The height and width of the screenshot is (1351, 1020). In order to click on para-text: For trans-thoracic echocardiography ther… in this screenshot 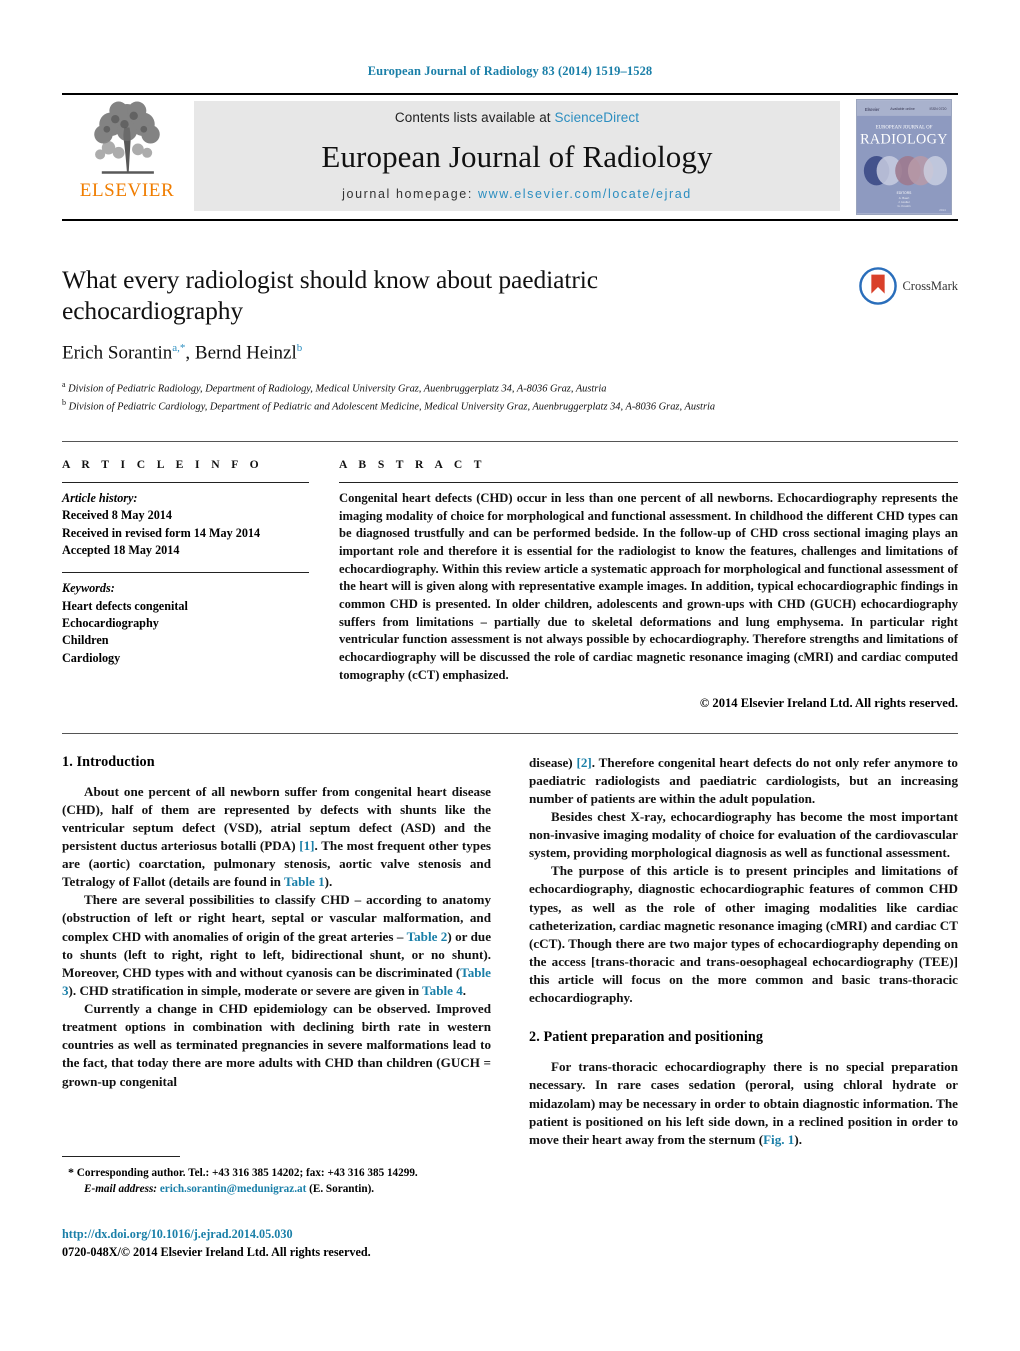, I will do `click(743, 1103)`.